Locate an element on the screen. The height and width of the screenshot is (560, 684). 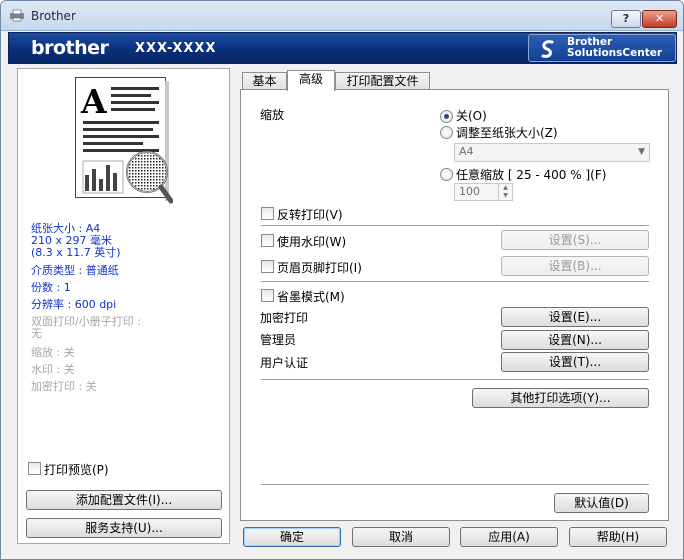
duplex-info: 双面打印/小册子打印 : 无 is located at coordinates (86, 328).